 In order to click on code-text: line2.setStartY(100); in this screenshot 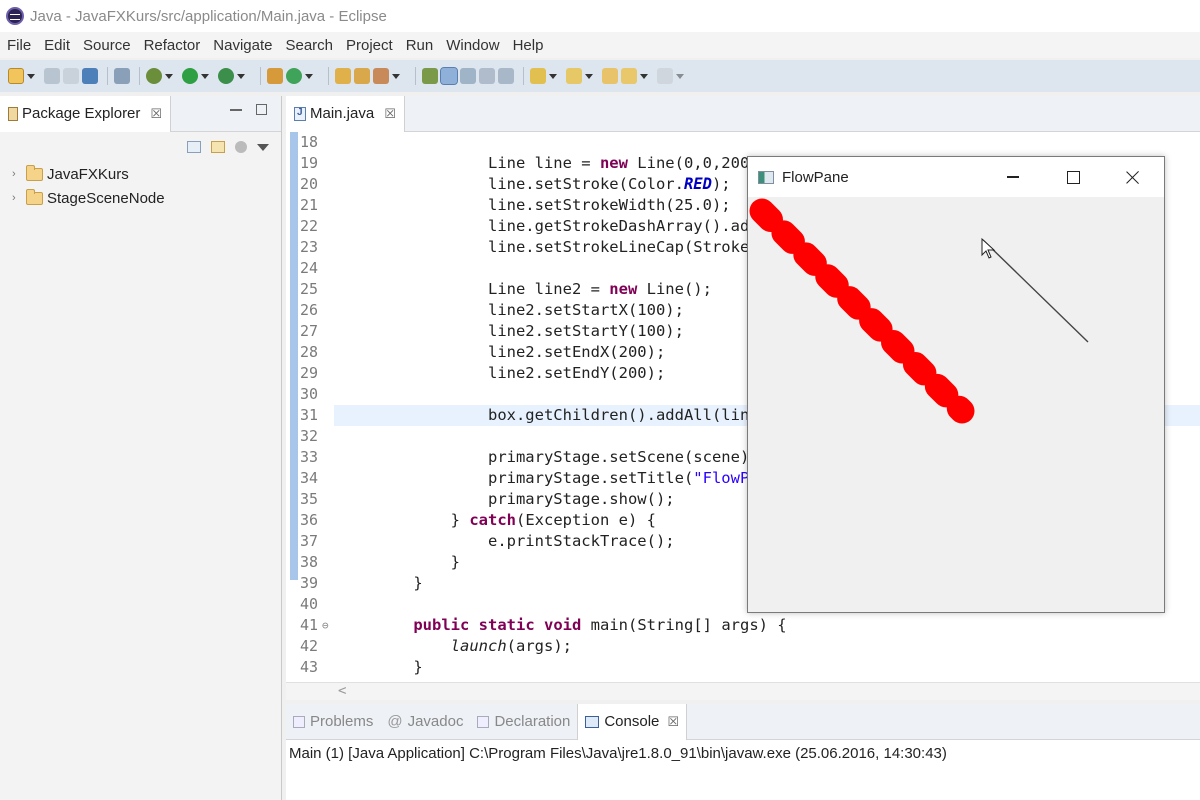, I will do `click(530, 331)`.